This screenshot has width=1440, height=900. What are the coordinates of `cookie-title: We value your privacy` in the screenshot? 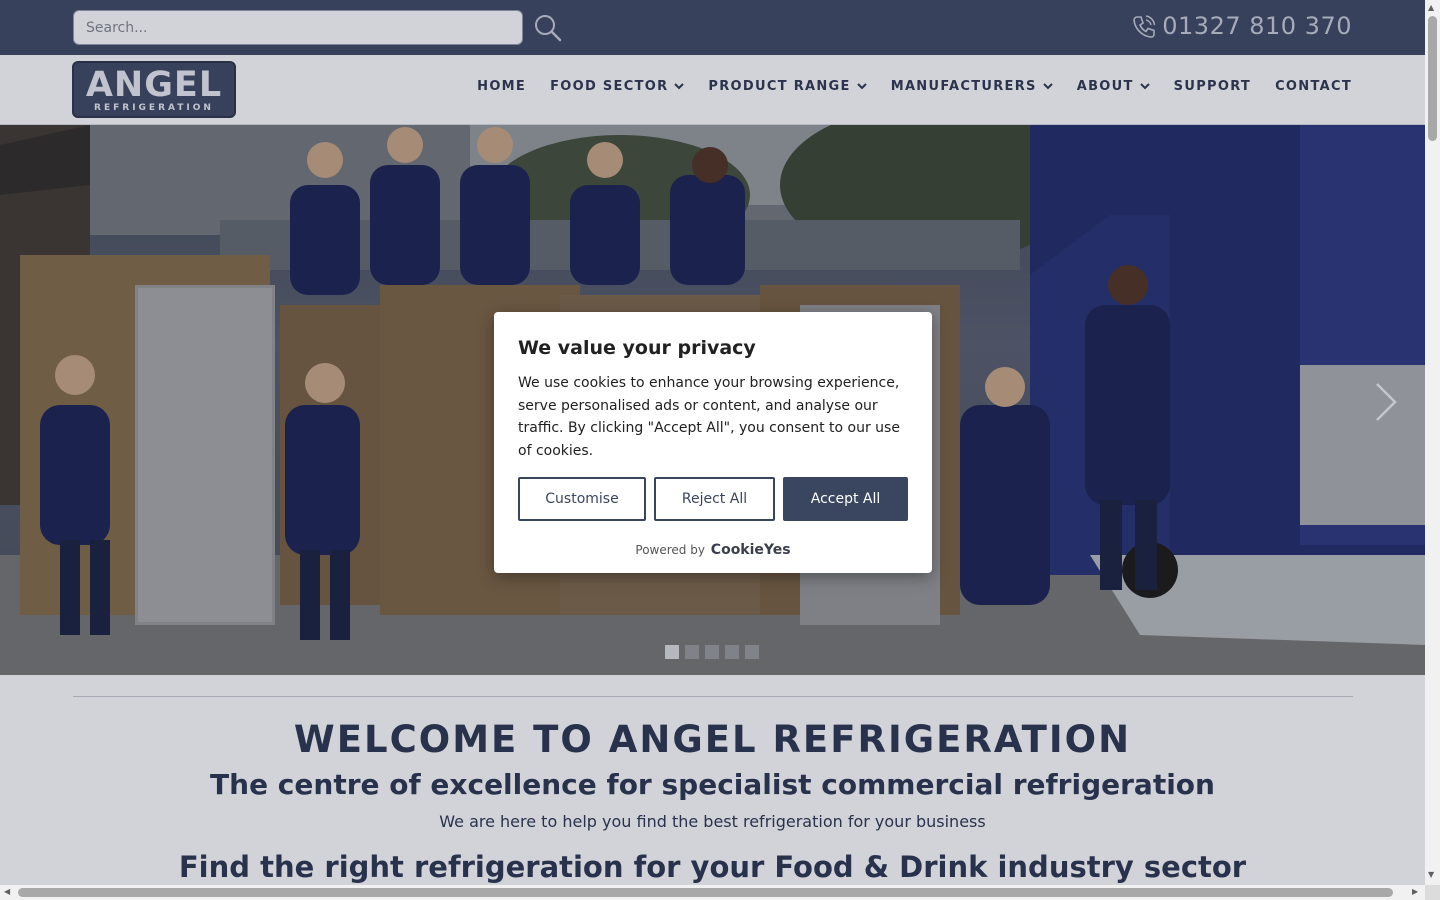 It's located at (637, 348).